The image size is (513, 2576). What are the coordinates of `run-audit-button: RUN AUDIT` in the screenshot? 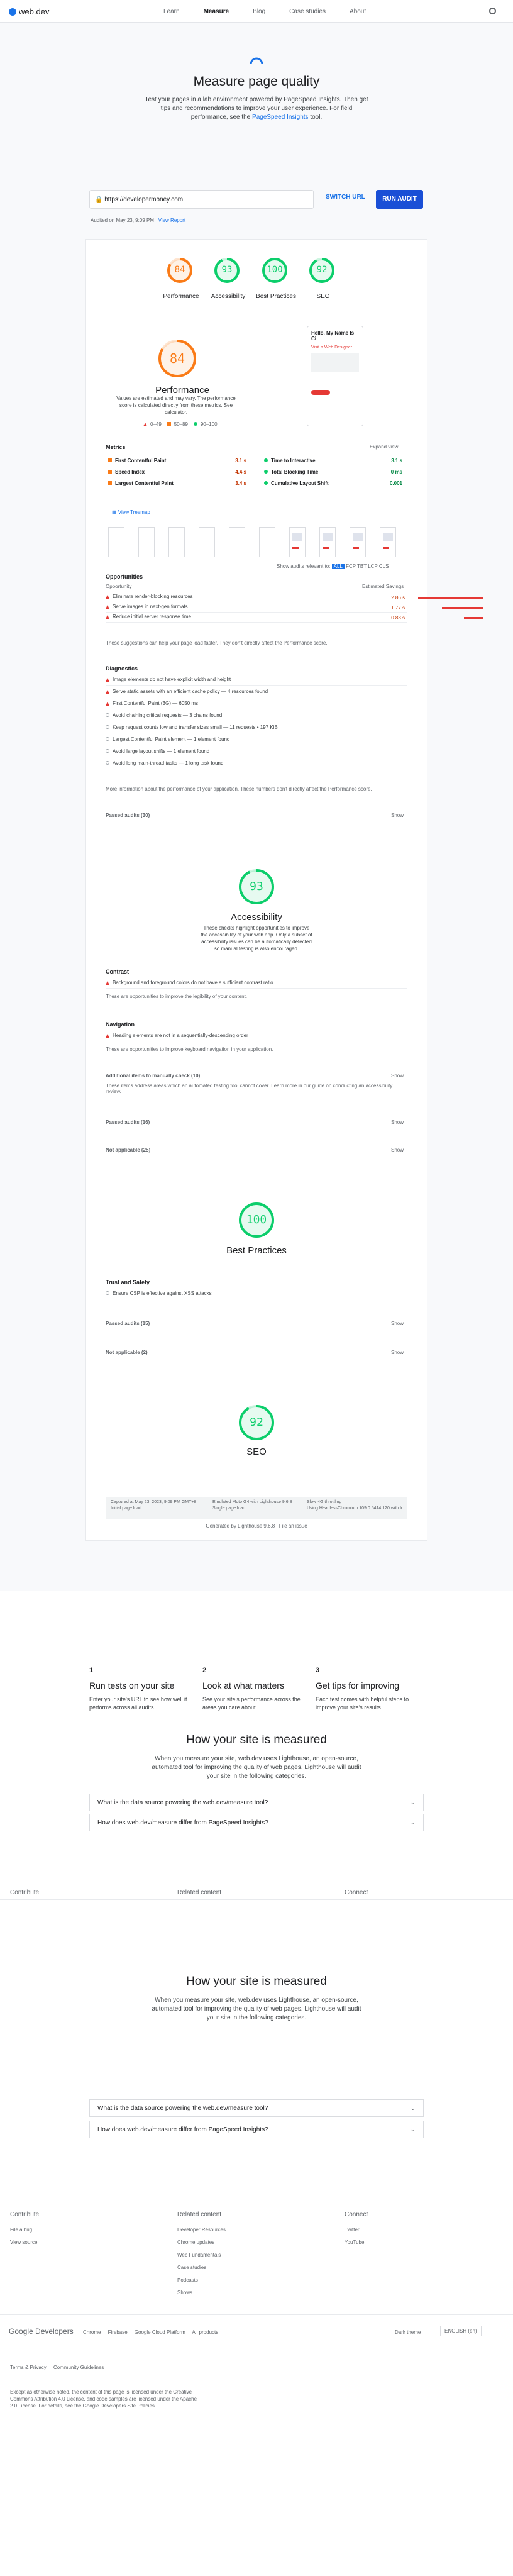 It's located at (399, 199).